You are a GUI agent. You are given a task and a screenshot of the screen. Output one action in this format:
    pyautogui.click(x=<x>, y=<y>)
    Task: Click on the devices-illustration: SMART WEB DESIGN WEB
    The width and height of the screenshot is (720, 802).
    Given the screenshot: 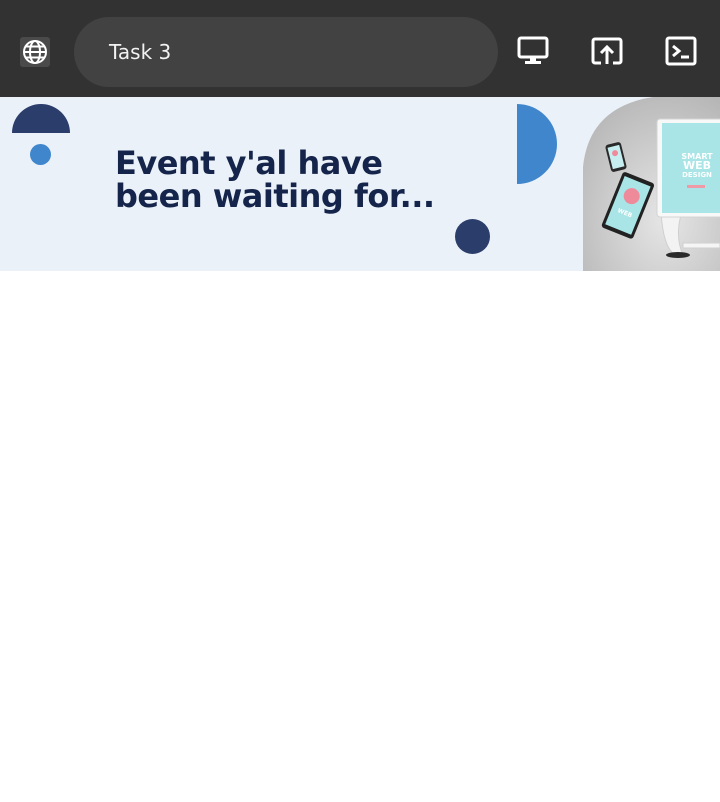 What is the action you would take?
    pyautogui.click(x=651, y=184)
    